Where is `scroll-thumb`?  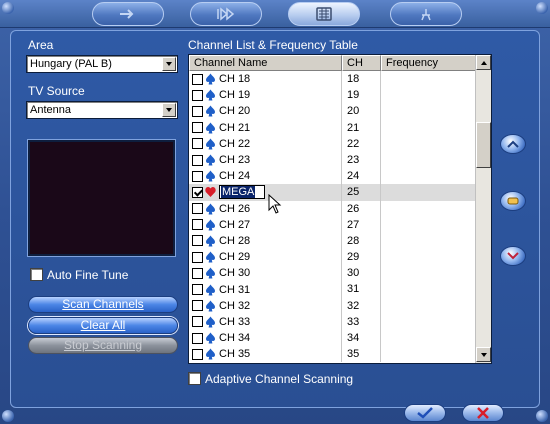
scroll-thumb is located at coordinates (483, 145).